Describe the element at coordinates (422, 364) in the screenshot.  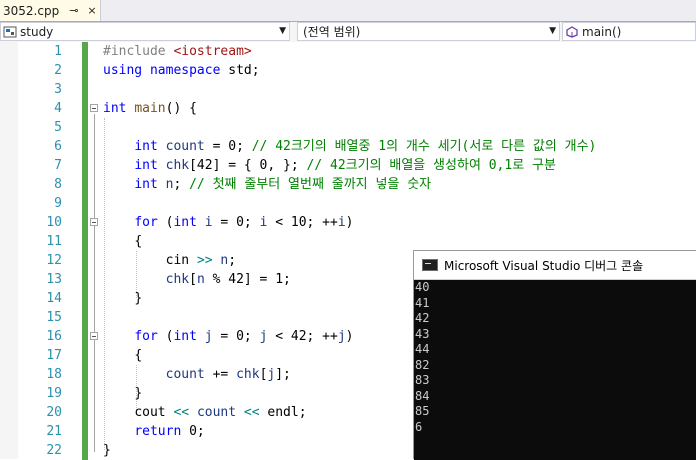
I see `console-output-line: 82` at that location.